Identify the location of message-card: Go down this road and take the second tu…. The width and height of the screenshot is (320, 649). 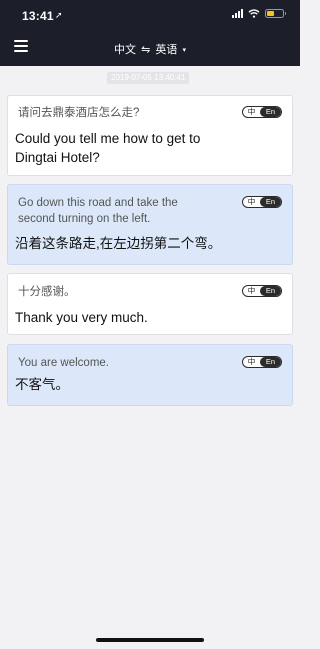
(150, 224).